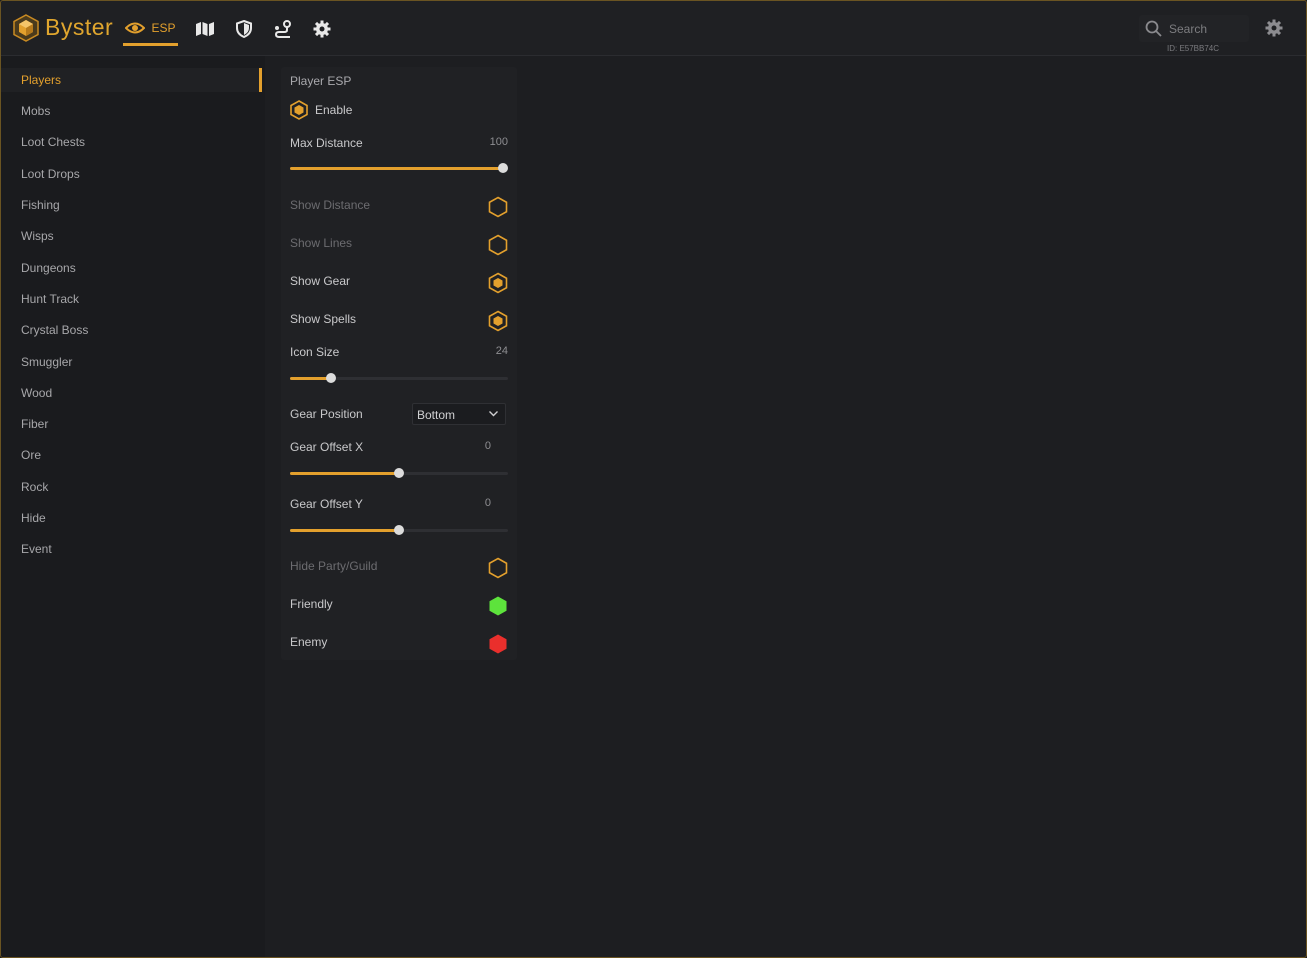 The width and height of the screenshot is (1307, 958). I want to click on friendly-row: Friendly, so click(399, 606).